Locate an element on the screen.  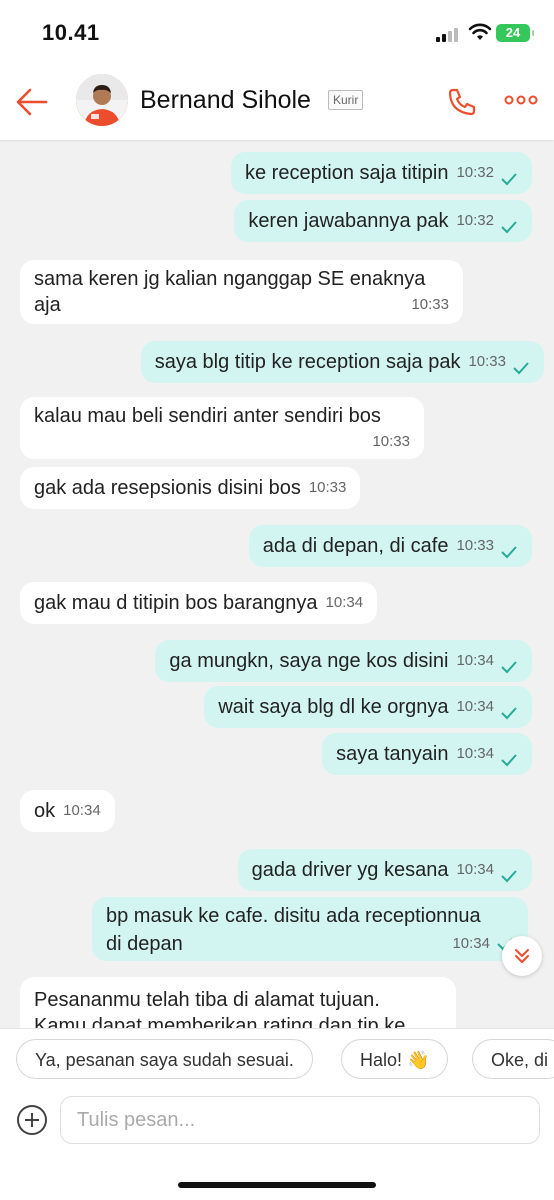
back-arrow-icon is located at coordinates (32, 102).